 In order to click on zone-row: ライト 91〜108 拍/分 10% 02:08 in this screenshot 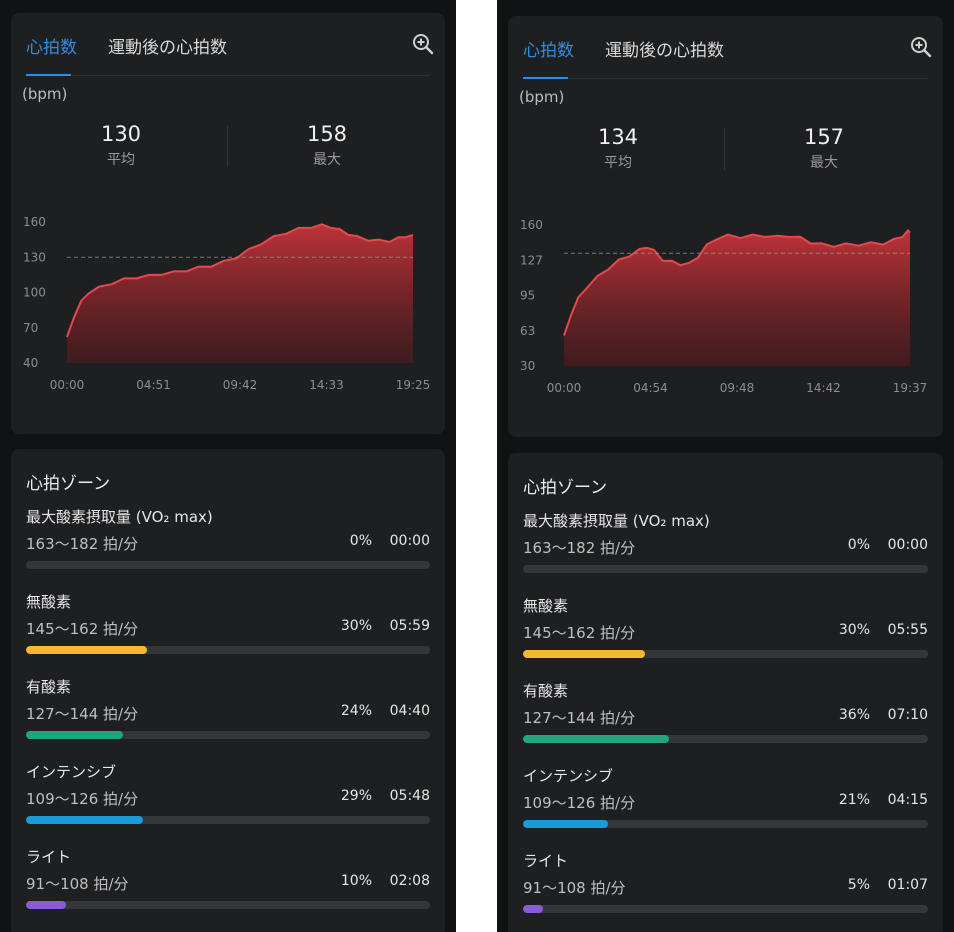, I will do `click(228, 886)`.